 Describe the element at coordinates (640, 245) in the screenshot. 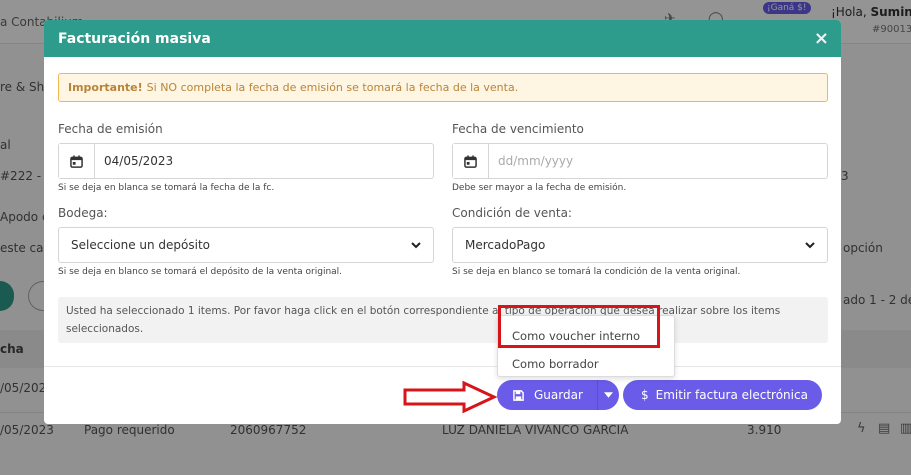

I see `sale-condition-select: MercadoPago` at that location.